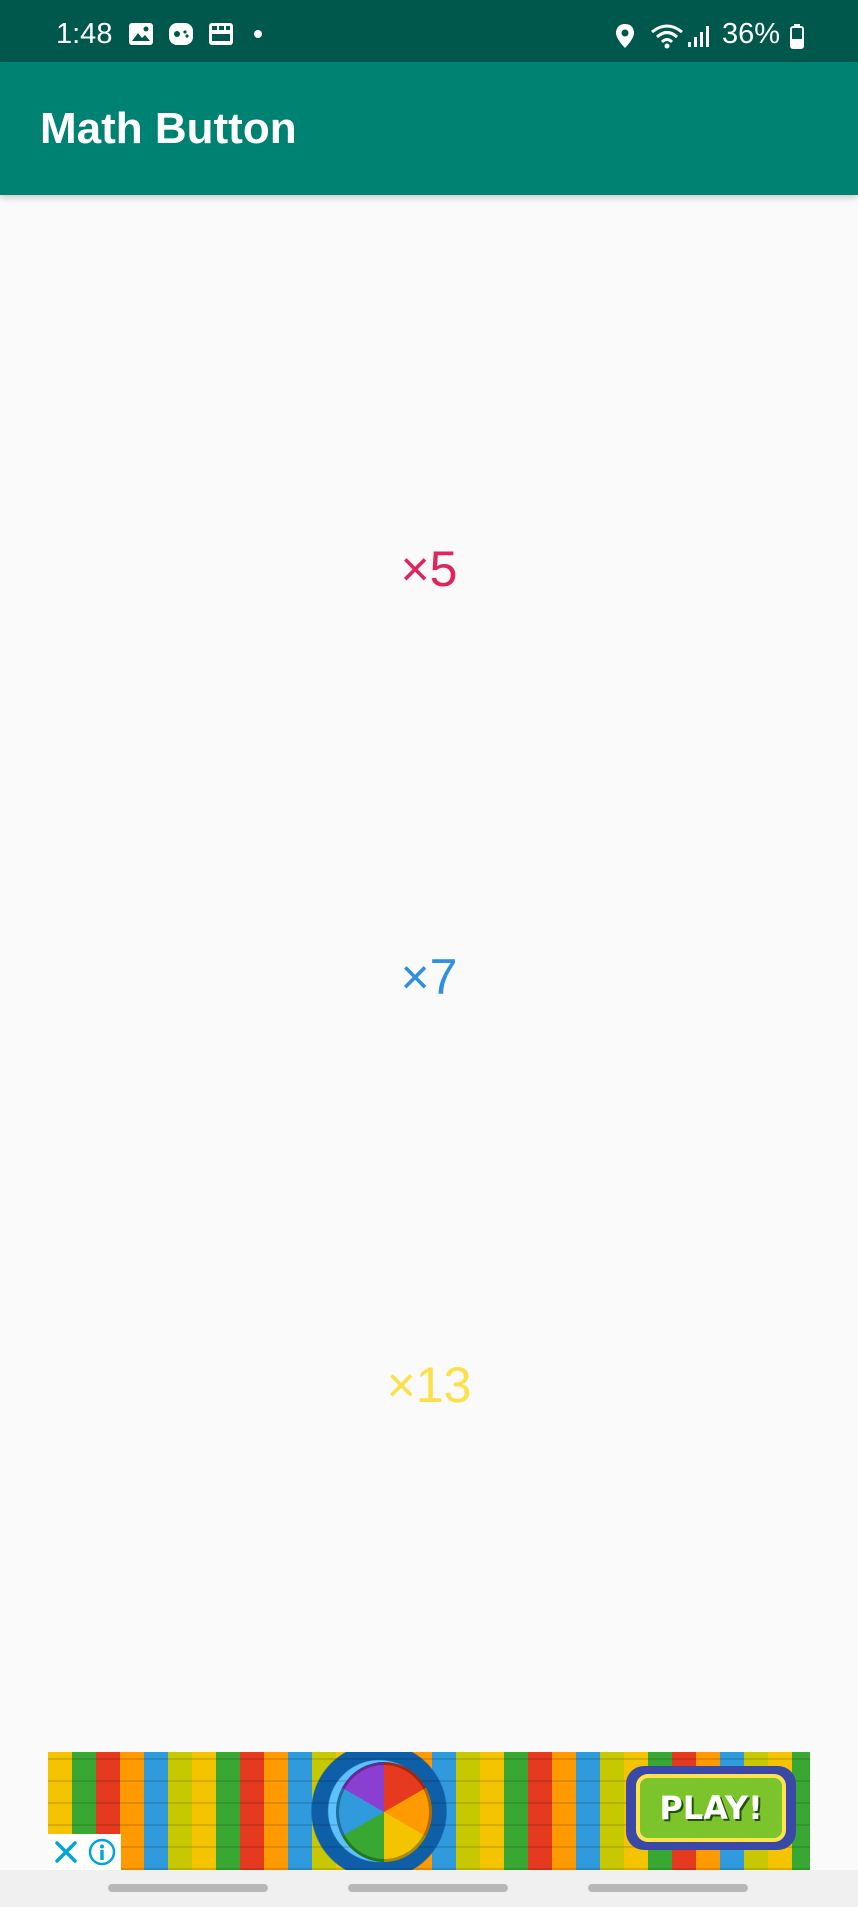 Image resolution: width=858 pixels, height=1907 pixels. What do you see at coordinates (84, 34) in the screenshot?
I see `status-time: 1:48` at bounding box center [84, 34].